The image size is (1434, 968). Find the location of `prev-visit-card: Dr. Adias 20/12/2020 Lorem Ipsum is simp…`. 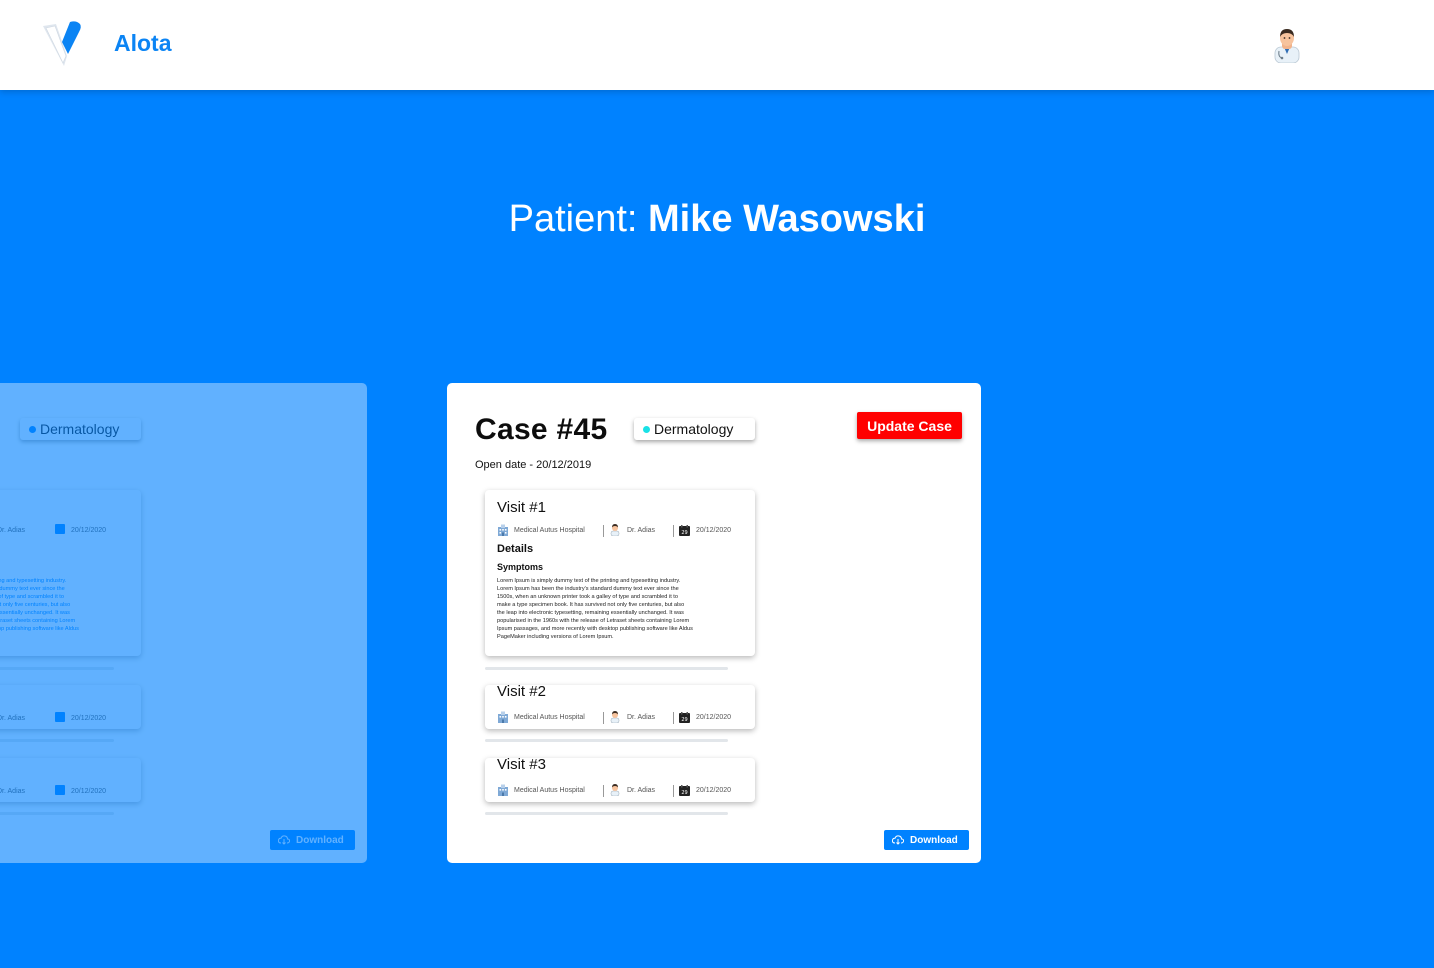

prev-visit-card: Dr. Adias 20/12/2020 Lorem Ipsum is simp… is located at coordinates (70, 573).